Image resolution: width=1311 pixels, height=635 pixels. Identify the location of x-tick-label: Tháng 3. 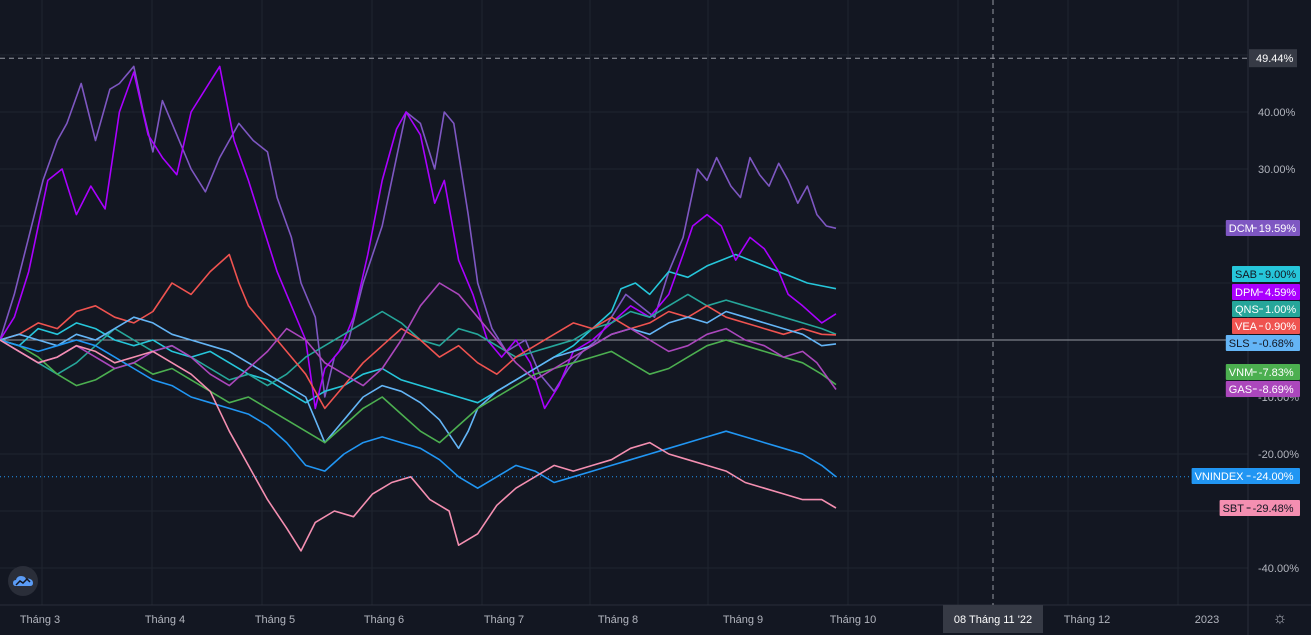
(40, 620).